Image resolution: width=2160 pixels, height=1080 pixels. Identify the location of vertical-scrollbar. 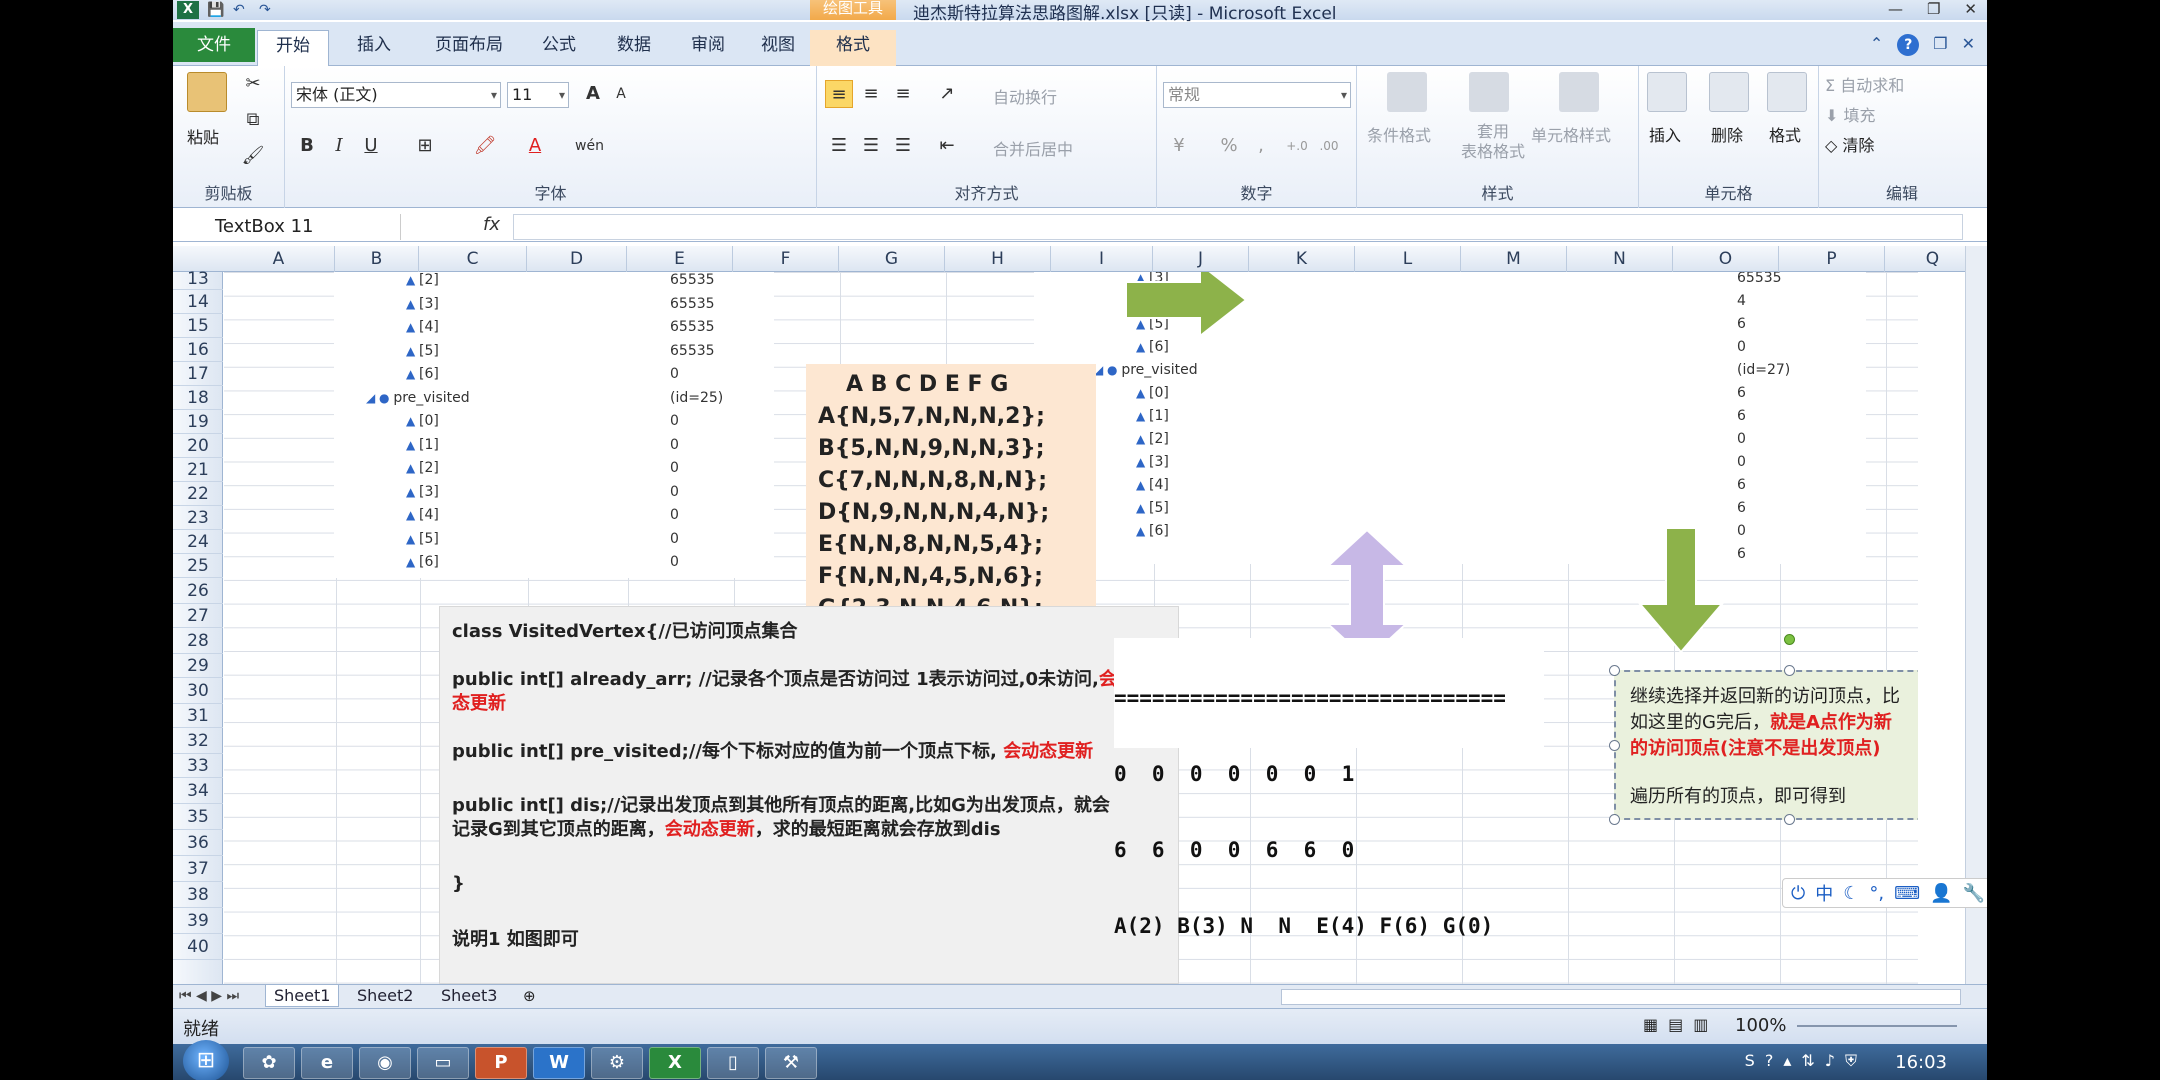
(1976, 615).